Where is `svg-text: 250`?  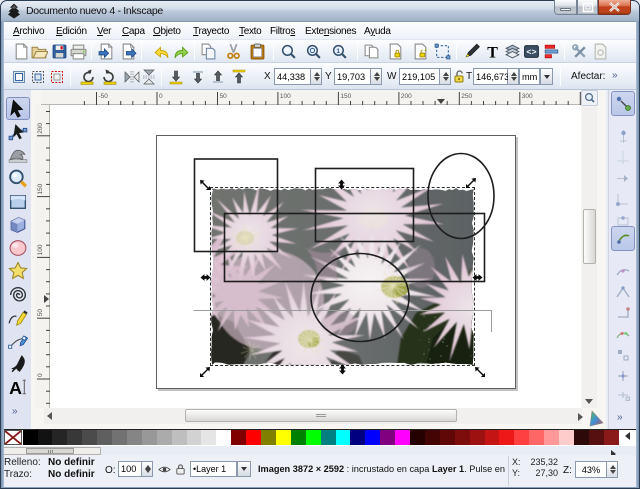
svg-text: 250 is located at coordinates (466, 96).